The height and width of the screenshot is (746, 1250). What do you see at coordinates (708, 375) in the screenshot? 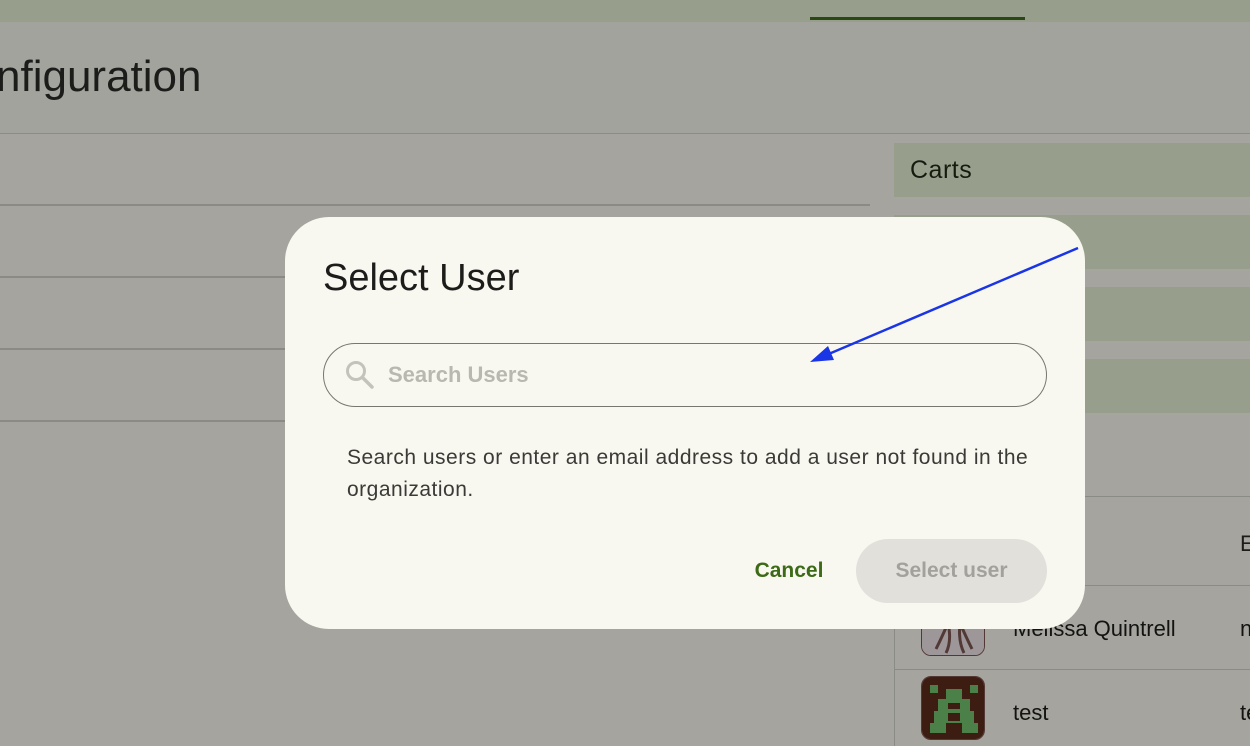
I see `search-input` at bounding box center [708, 375].